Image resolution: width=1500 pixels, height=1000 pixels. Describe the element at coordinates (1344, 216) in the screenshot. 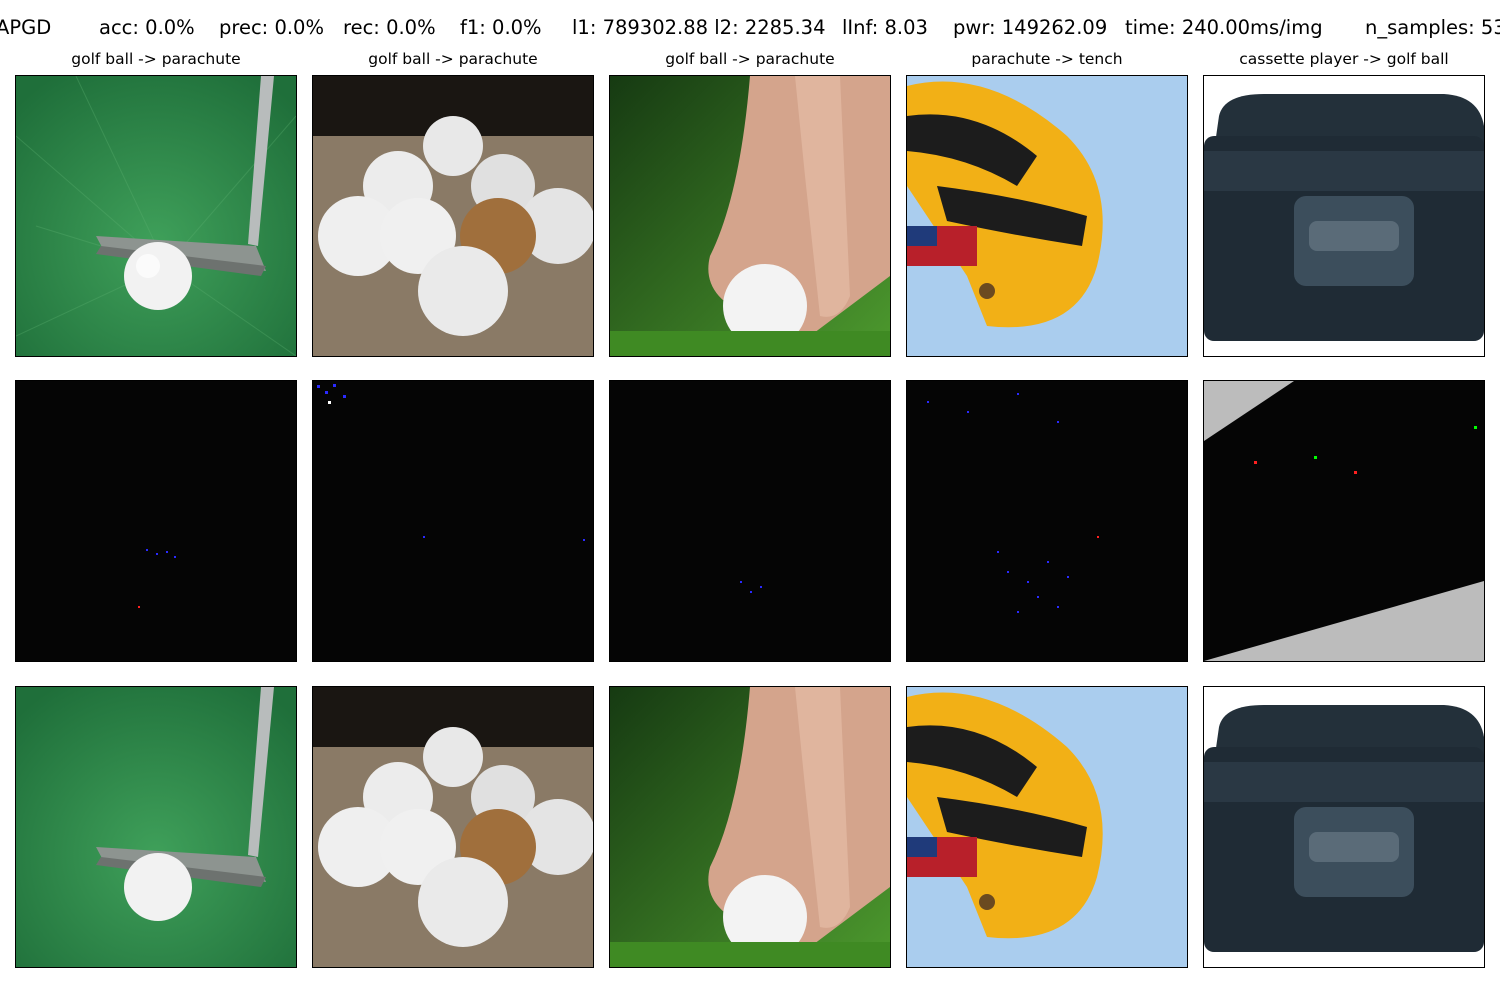

I see `original-image-cassette-player` at that location.